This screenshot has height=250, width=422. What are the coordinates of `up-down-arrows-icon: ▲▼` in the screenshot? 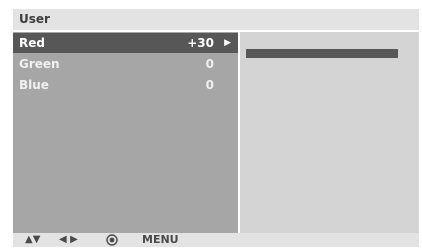 It's located at (33, 239).